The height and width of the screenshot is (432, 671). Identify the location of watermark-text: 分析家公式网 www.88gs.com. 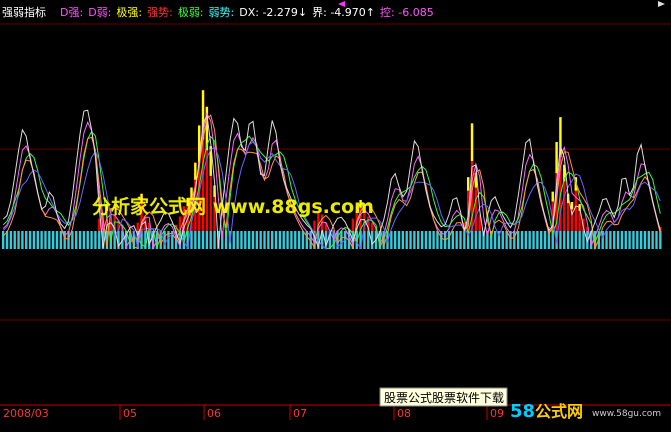
(233, 206).